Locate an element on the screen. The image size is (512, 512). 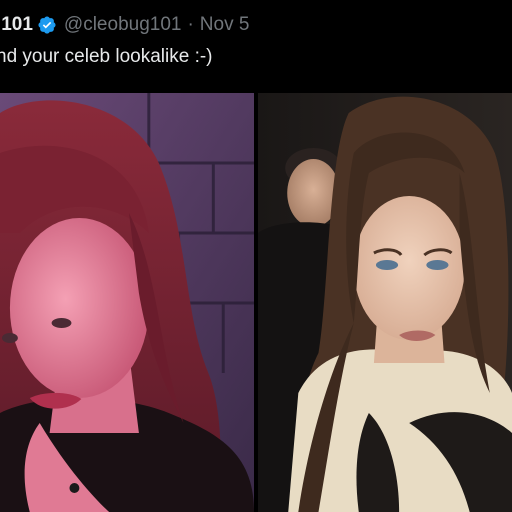
tweet-header: ug101 @cleobug101 · Nov 5 is located at coordinates (124, 25).